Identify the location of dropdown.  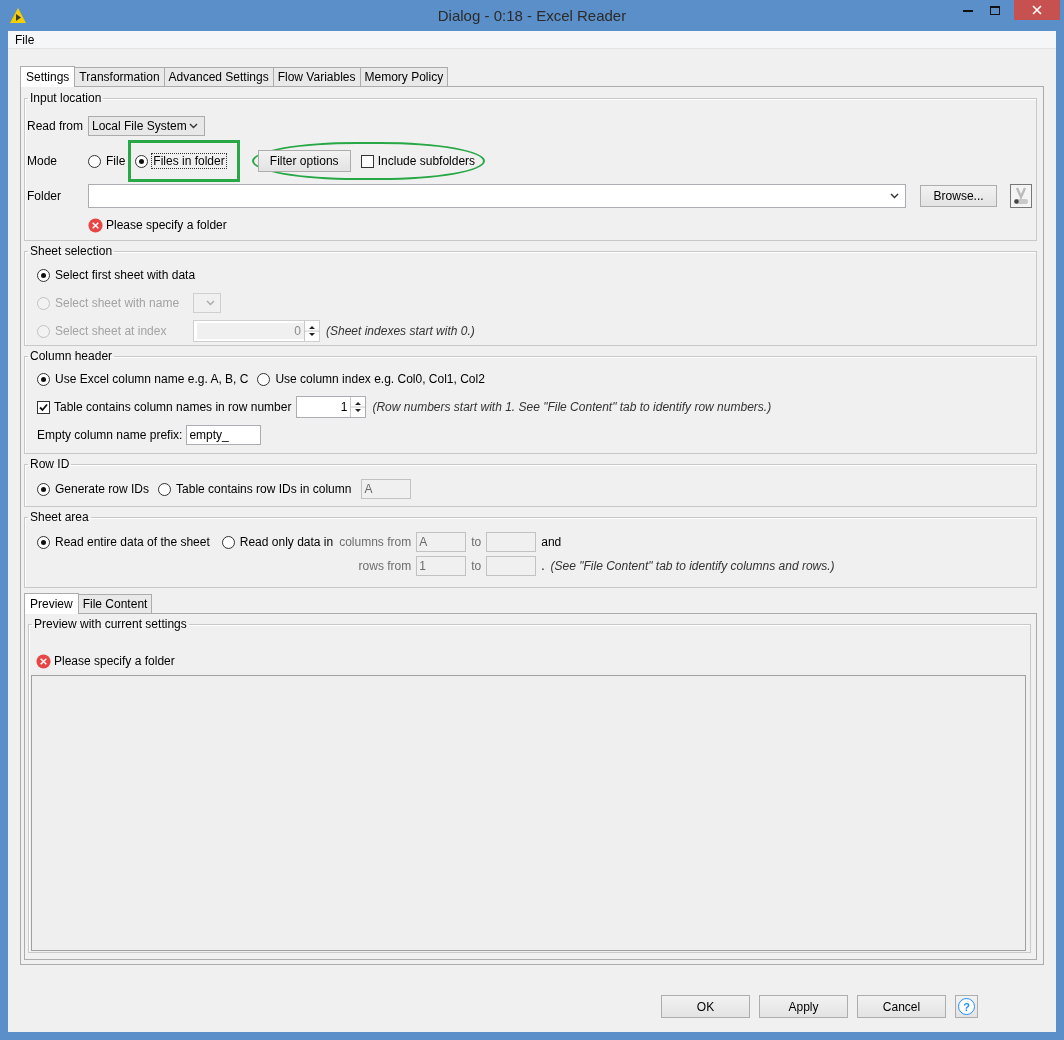
(207, 303).